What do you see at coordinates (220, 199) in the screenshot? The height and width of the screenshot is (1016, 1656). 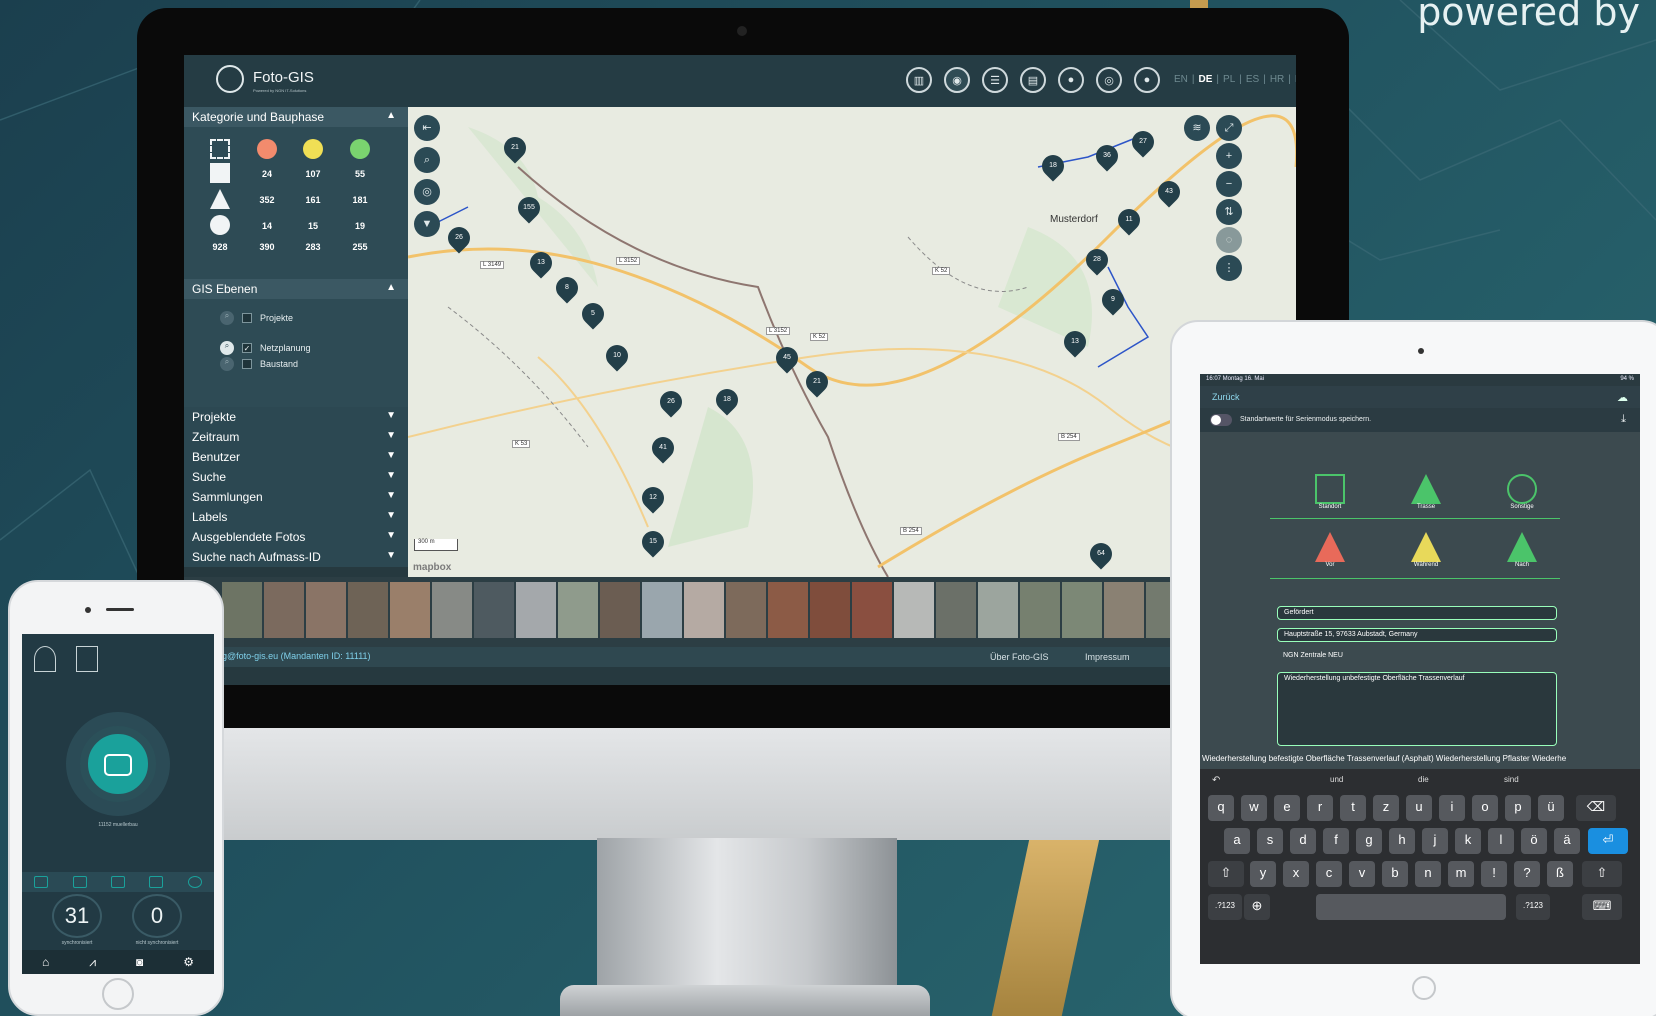 I see `trench-icon` at bounding box center [220, 199].